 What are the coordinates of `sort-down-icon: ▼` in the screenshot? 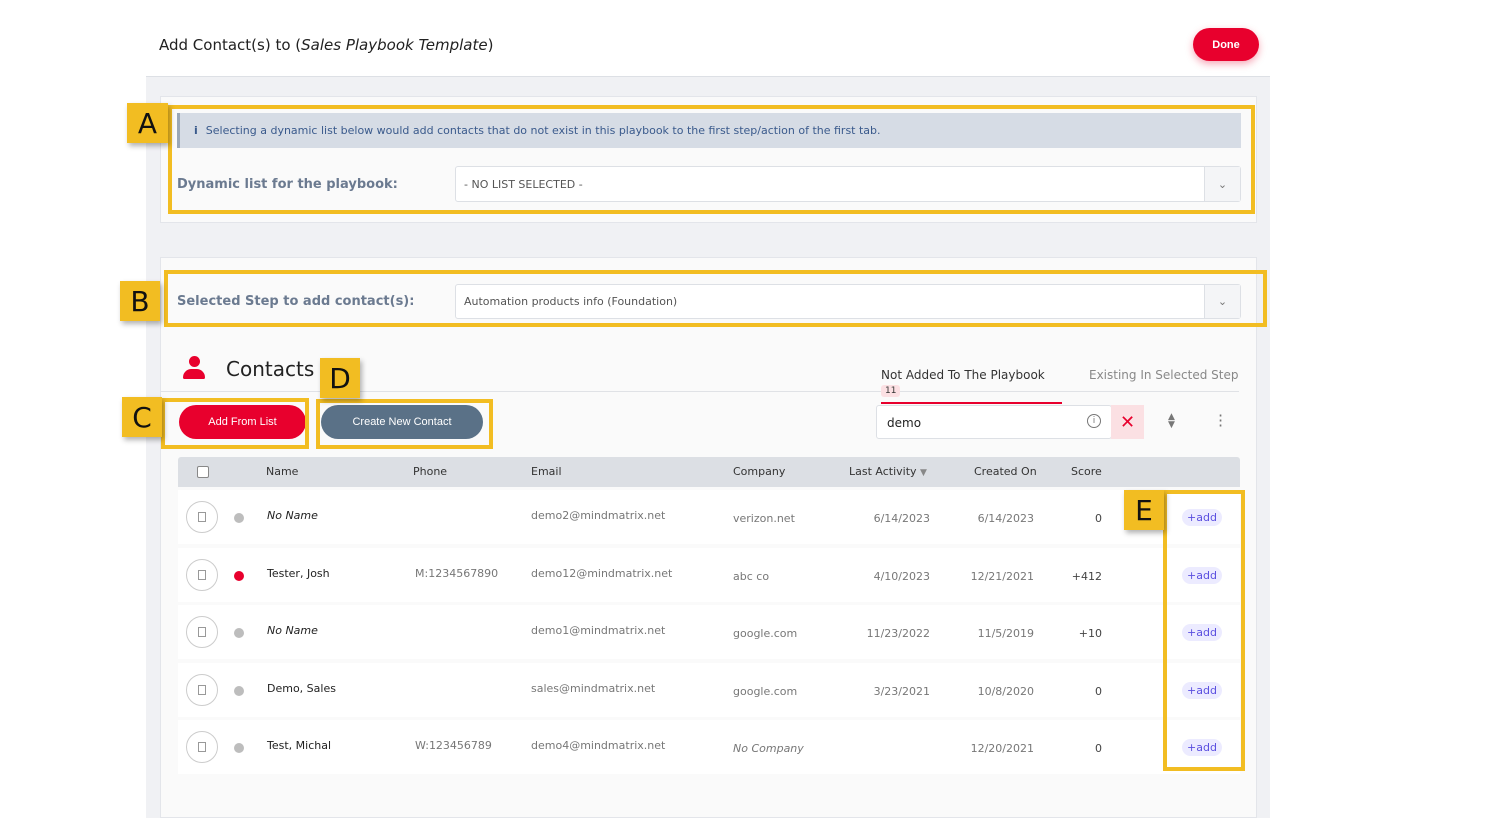 It's located at (923, 473).